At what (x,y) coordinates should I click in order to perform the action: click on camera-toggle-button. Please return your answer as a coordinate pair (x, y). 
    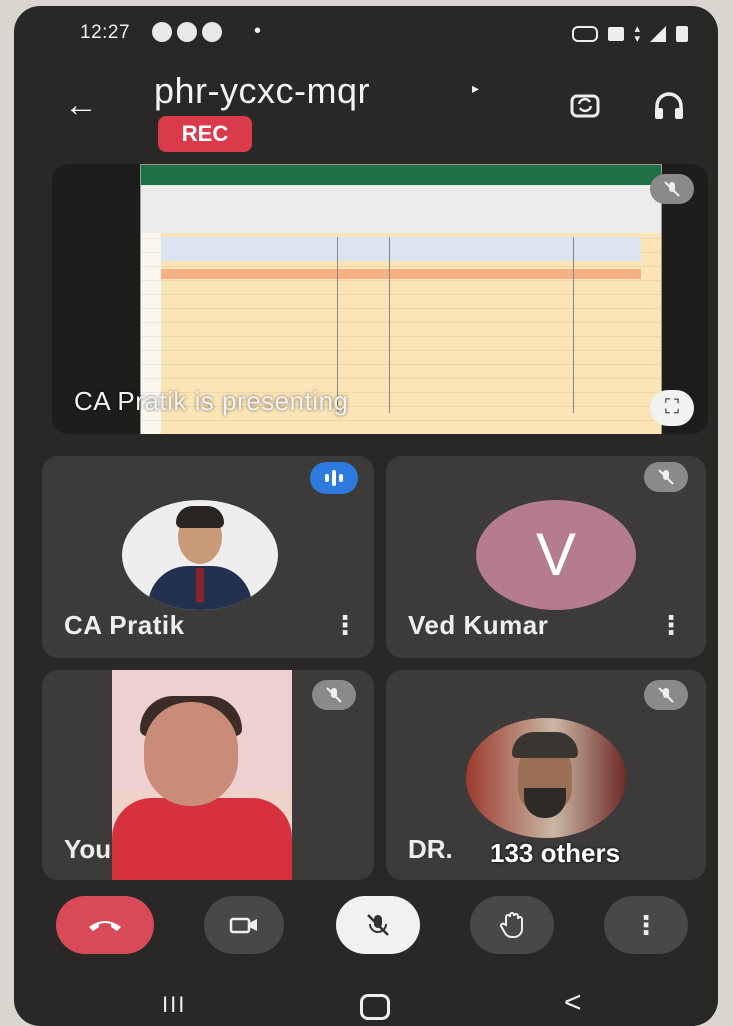
    Looking at the image, I should click on (244, 925).